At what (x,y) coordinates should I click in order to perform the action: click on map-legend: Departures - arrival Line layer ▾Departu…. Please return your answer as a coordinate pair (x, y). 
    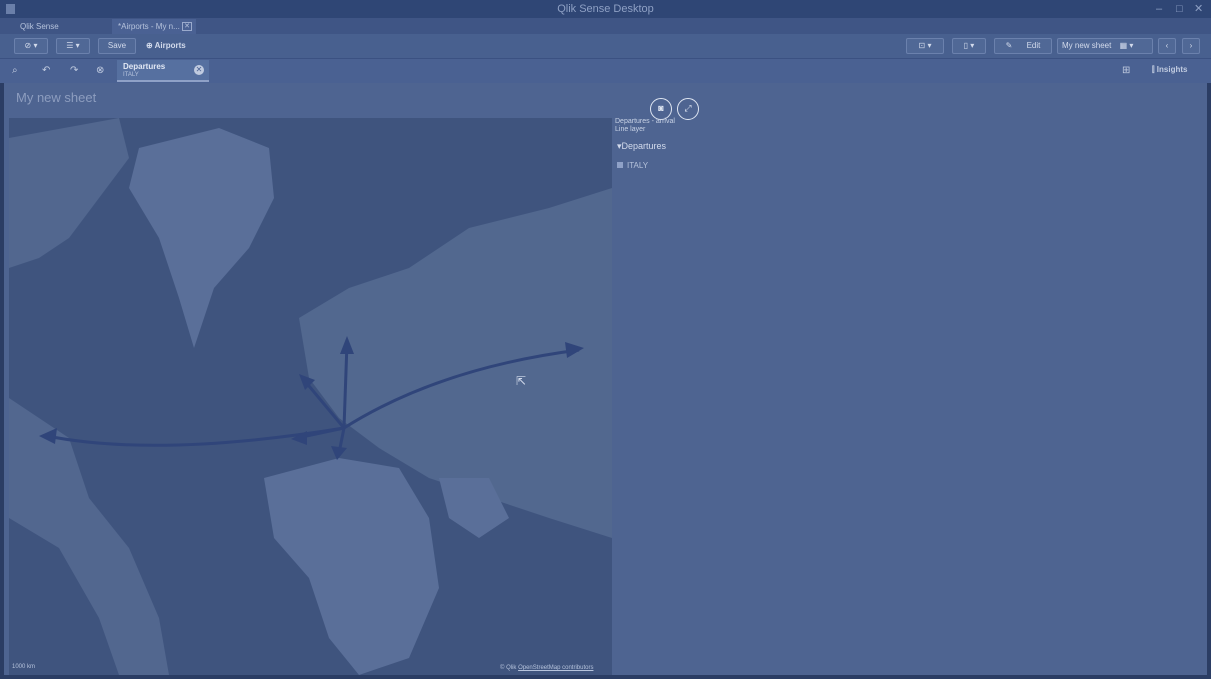
    Looking at the image, I should click on (685, 144).